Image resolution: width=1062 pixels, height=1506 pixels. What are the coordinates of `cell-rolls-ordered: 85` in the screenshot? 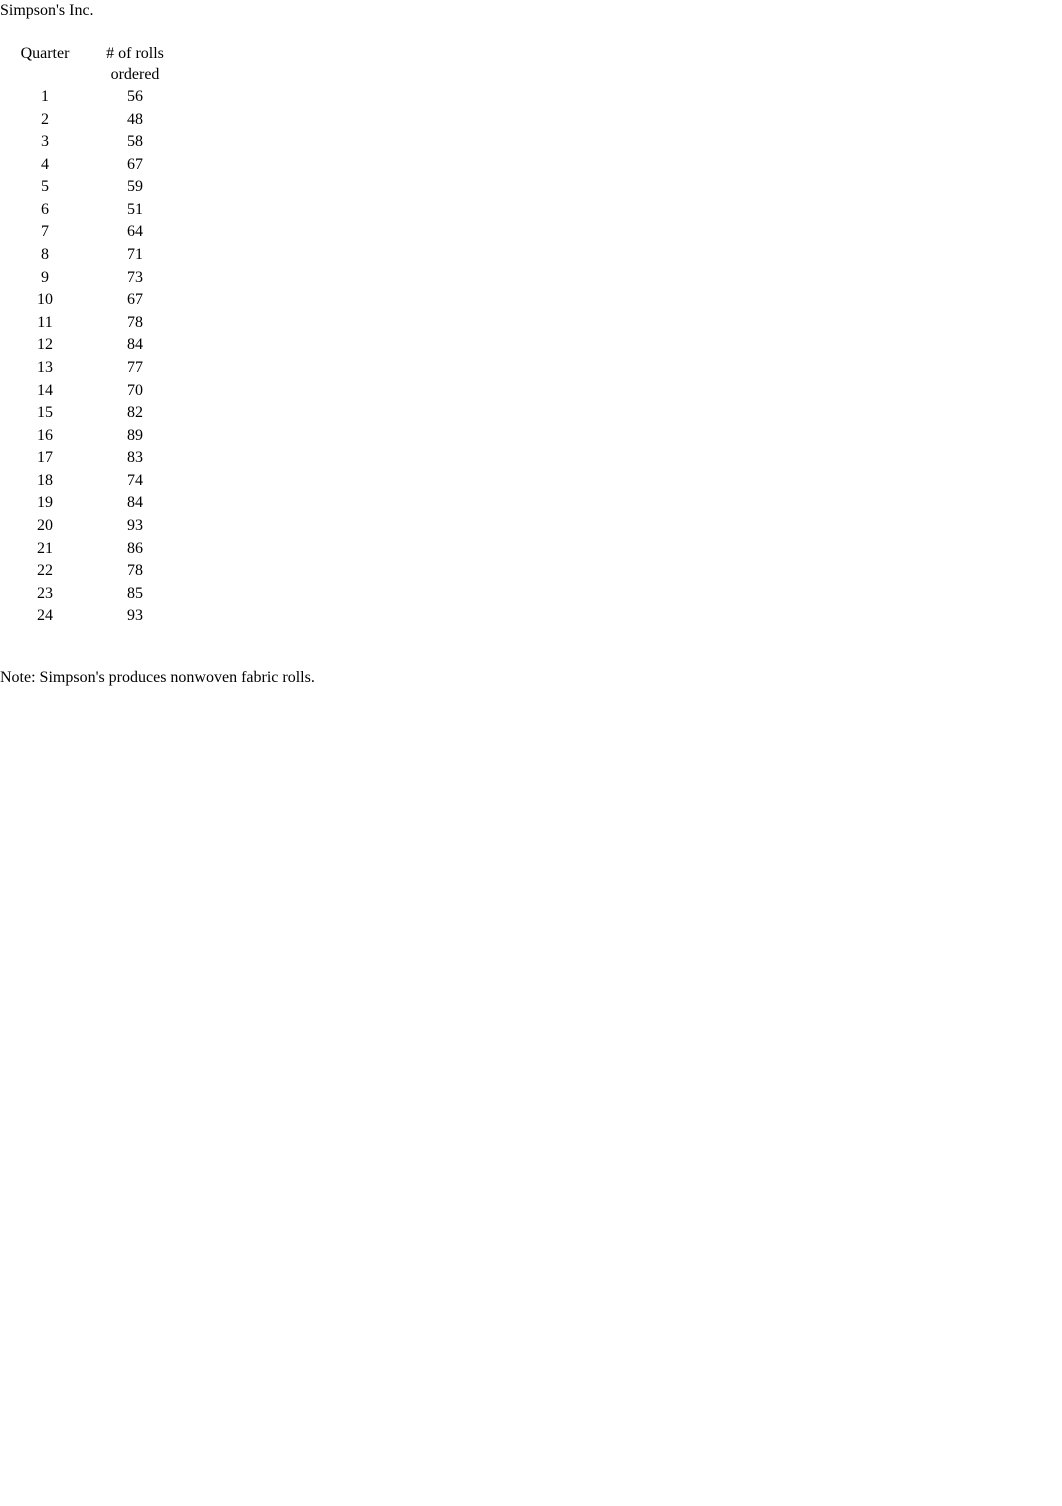 It's located at (135, 593).